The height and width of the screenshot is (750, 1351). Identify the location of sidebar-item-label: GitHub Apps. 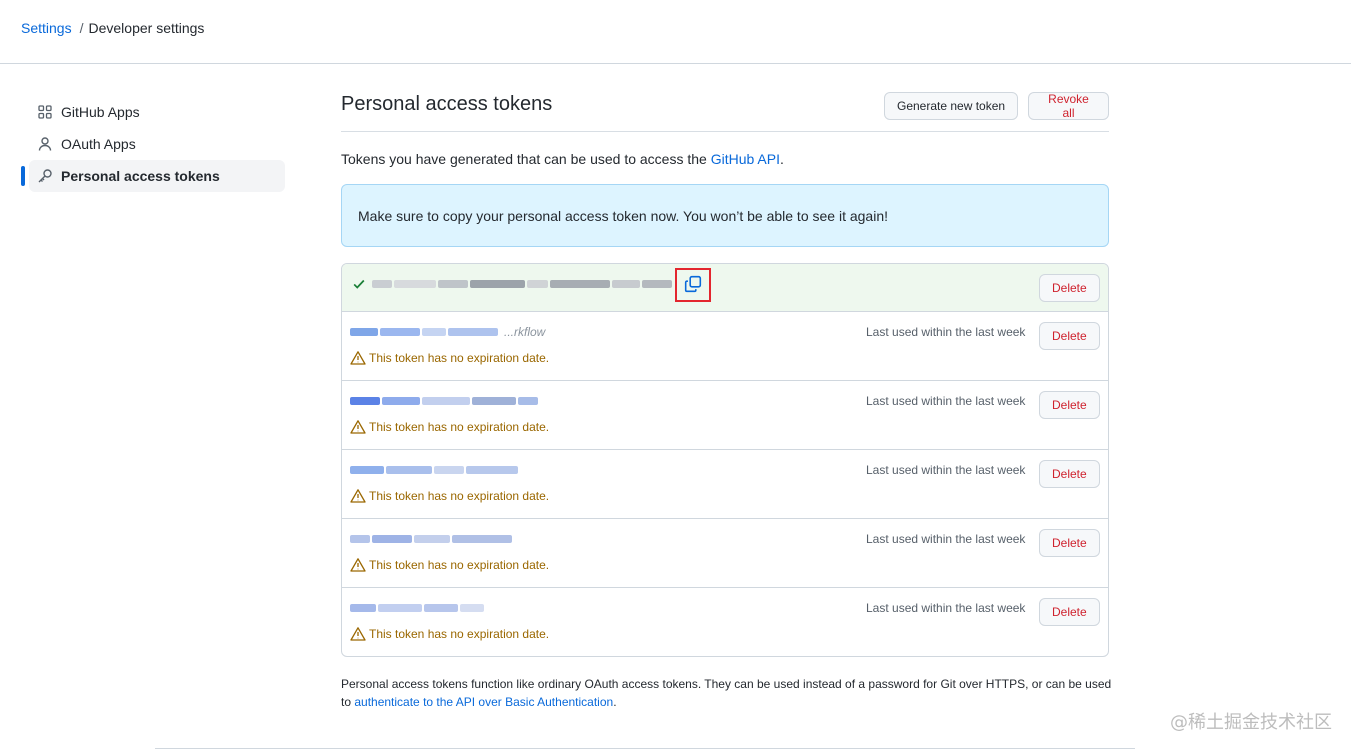
(100, 112).